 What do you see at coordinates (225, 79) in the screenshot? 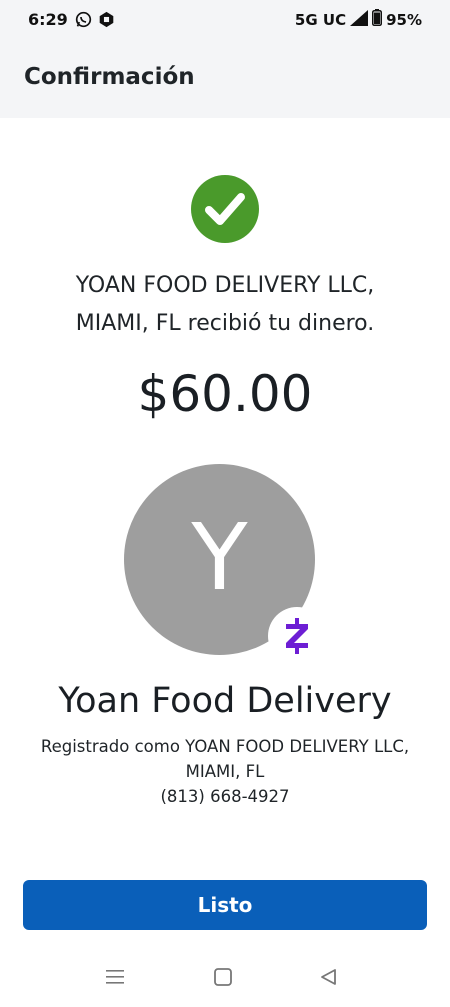
I see `app-header: Confirmación` at bounding box center [225, 79].